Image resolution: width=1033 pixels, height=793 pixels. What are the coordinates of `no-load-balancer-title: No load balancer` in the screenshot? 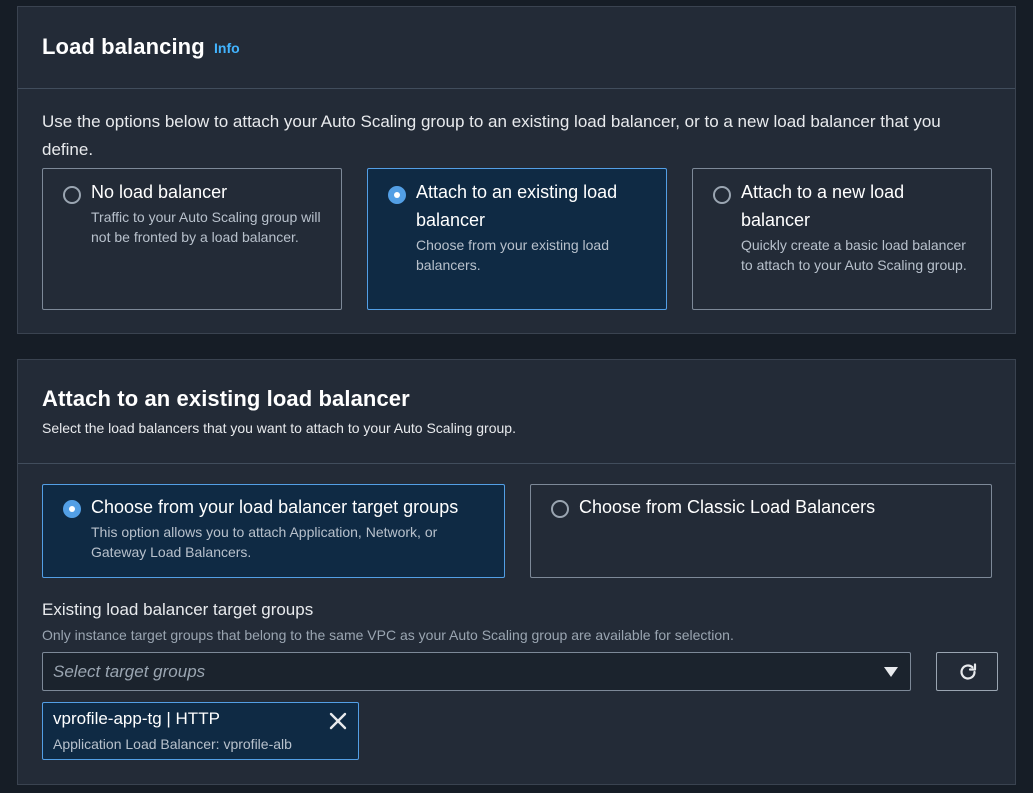 It's located at (159, 192).